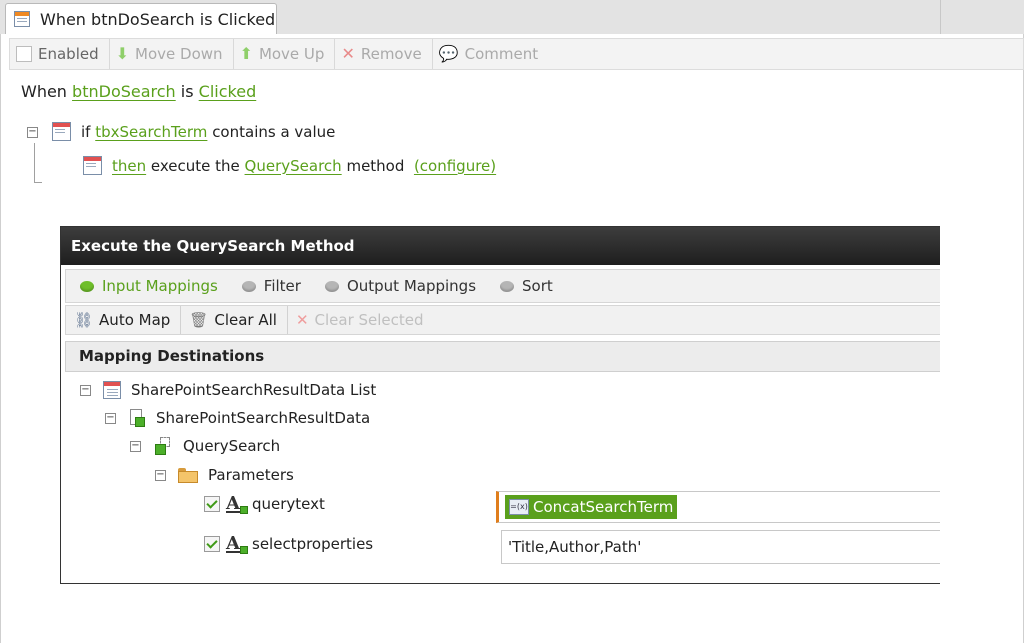  What do you see at coordinates (246, 53) in the screenshot?
I see `arrow-up-icon: ⬆` at bounding box center [246, 53].